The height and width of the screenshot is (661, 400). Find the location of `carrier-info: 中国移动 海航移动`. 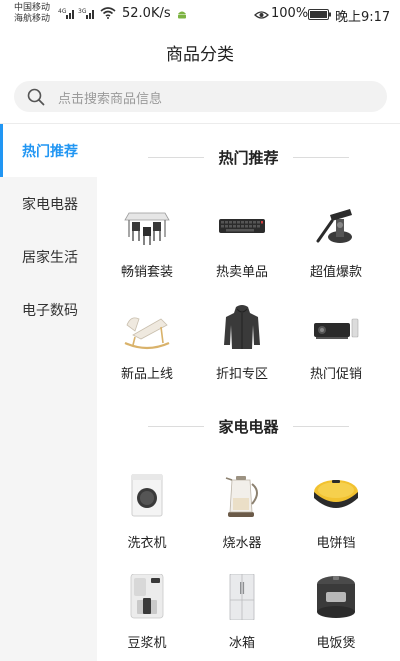

carrier-info: 中国移动 海航移动 is located at coordinates (32, 14).